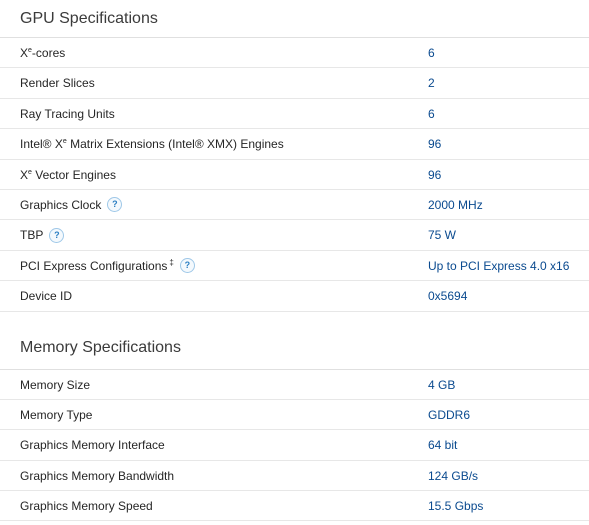 Image resolution: width=589 pixels, height=525 pixels. I want to click on spec-label-memory-type: Memory Type, so click(56, 414).